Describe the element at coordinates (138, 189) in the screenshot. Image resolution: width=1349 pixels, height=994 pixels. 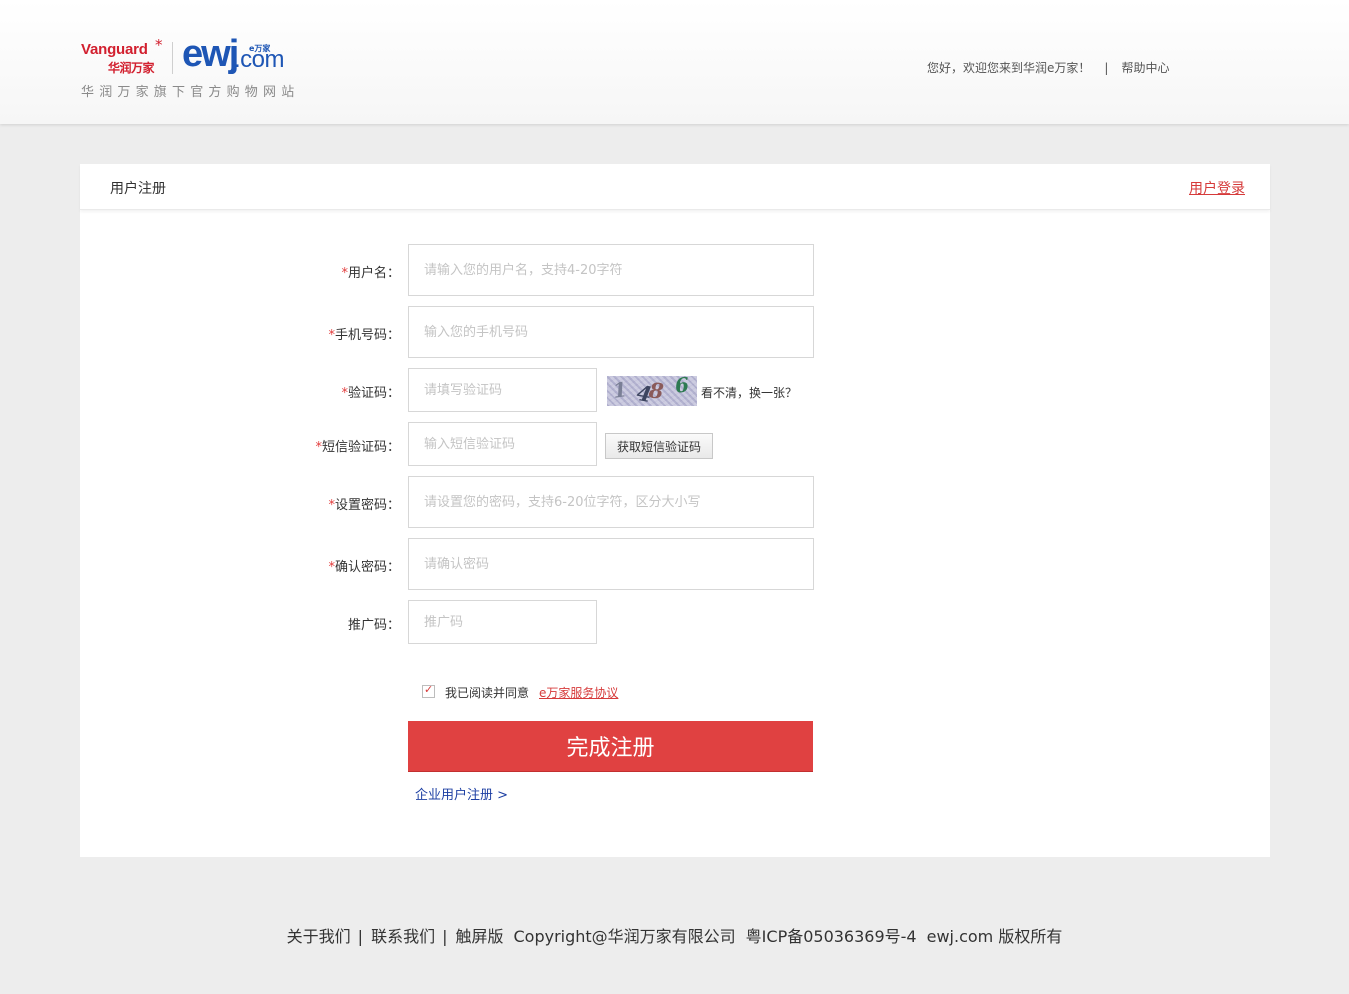
I see `page-title: 用户注册` at that location.